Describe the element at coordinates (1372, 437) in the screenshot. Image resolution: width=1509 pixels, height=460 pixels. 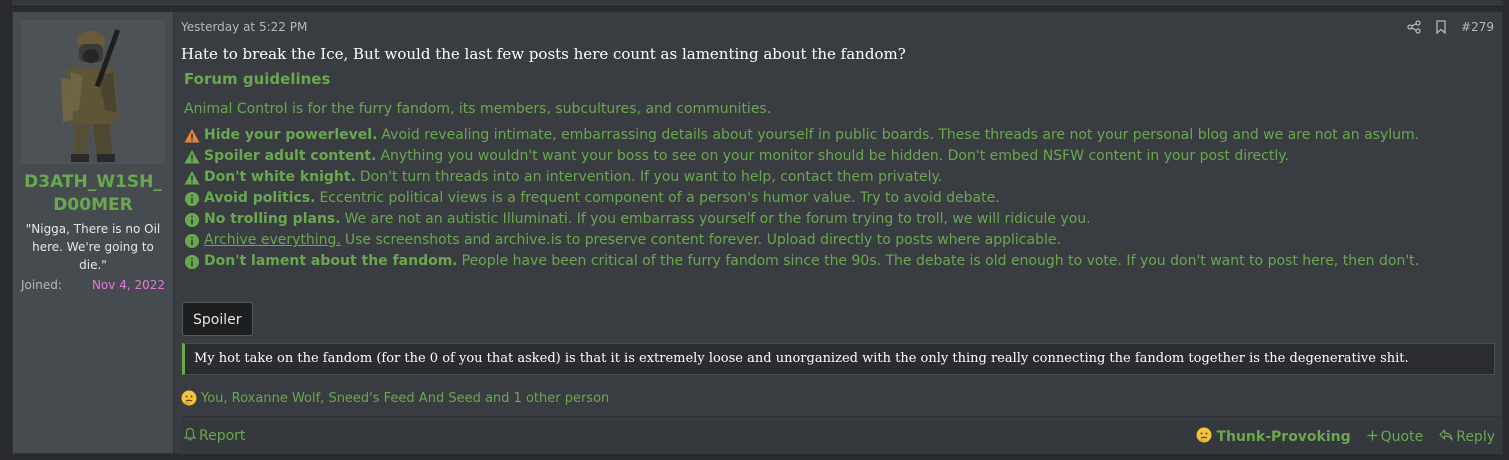
I see `plus-icon` at that location.